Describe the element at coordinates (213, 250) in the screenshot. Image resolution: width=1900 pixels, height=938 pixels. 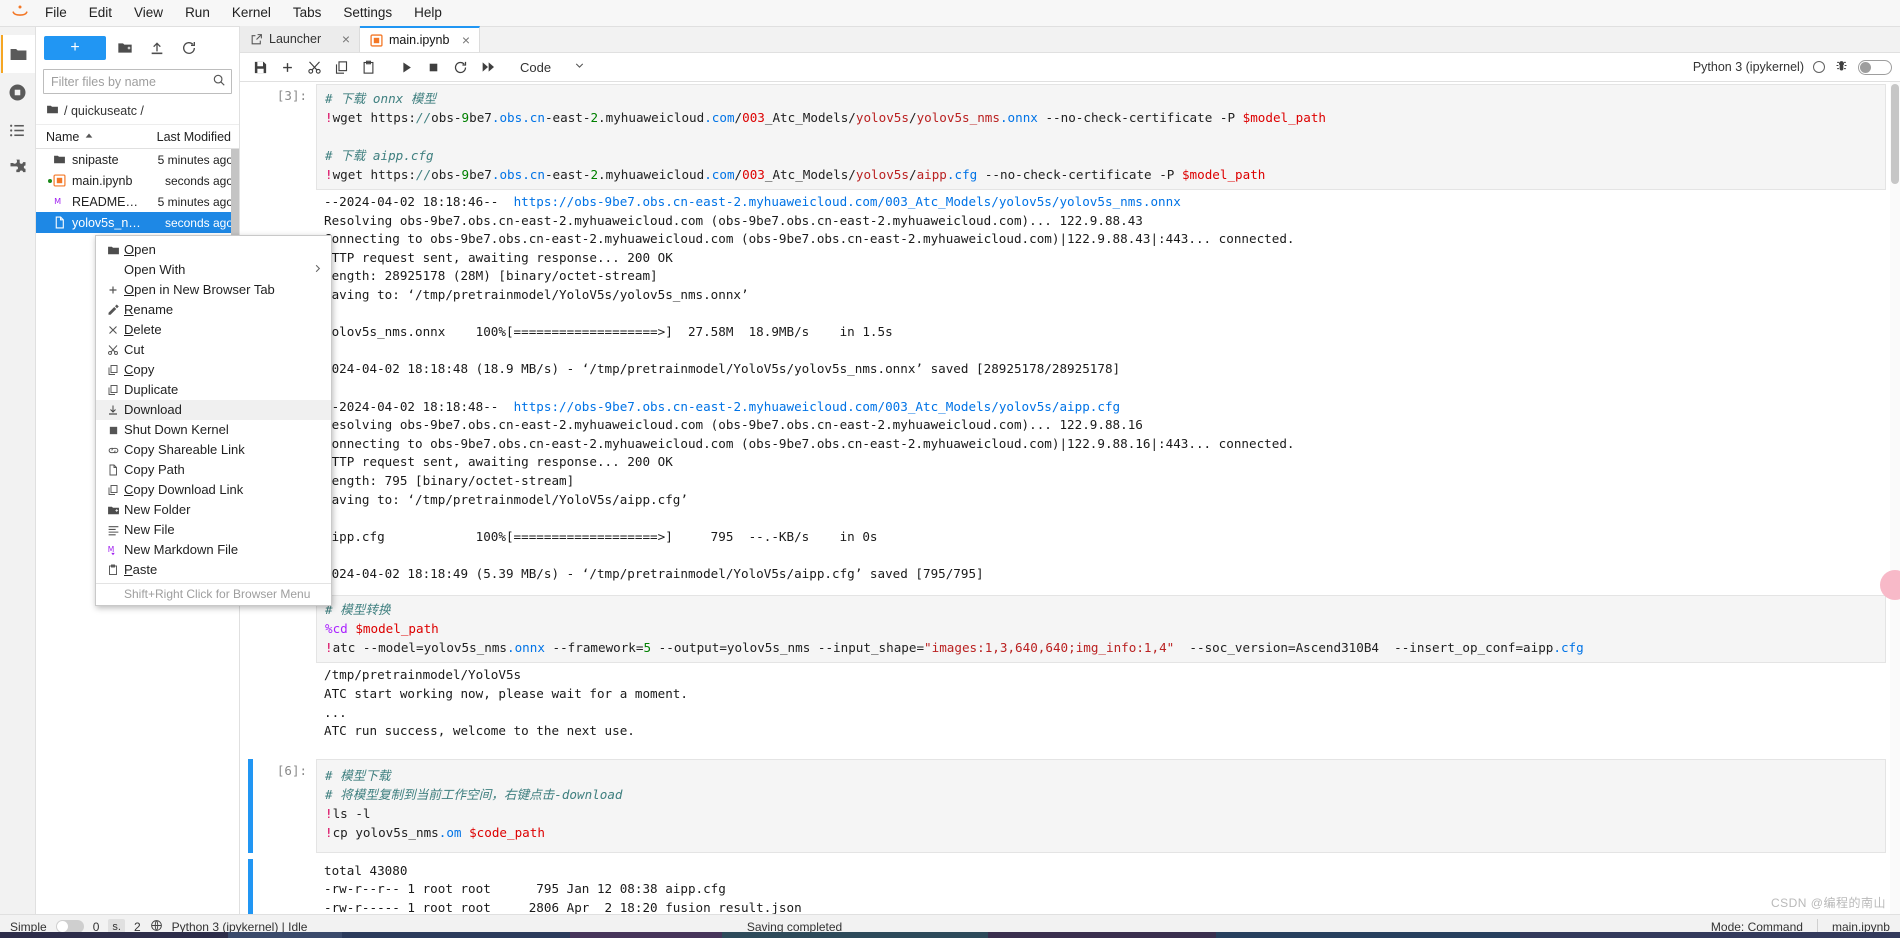
I see `context-menu-item-open: Open` at that location.